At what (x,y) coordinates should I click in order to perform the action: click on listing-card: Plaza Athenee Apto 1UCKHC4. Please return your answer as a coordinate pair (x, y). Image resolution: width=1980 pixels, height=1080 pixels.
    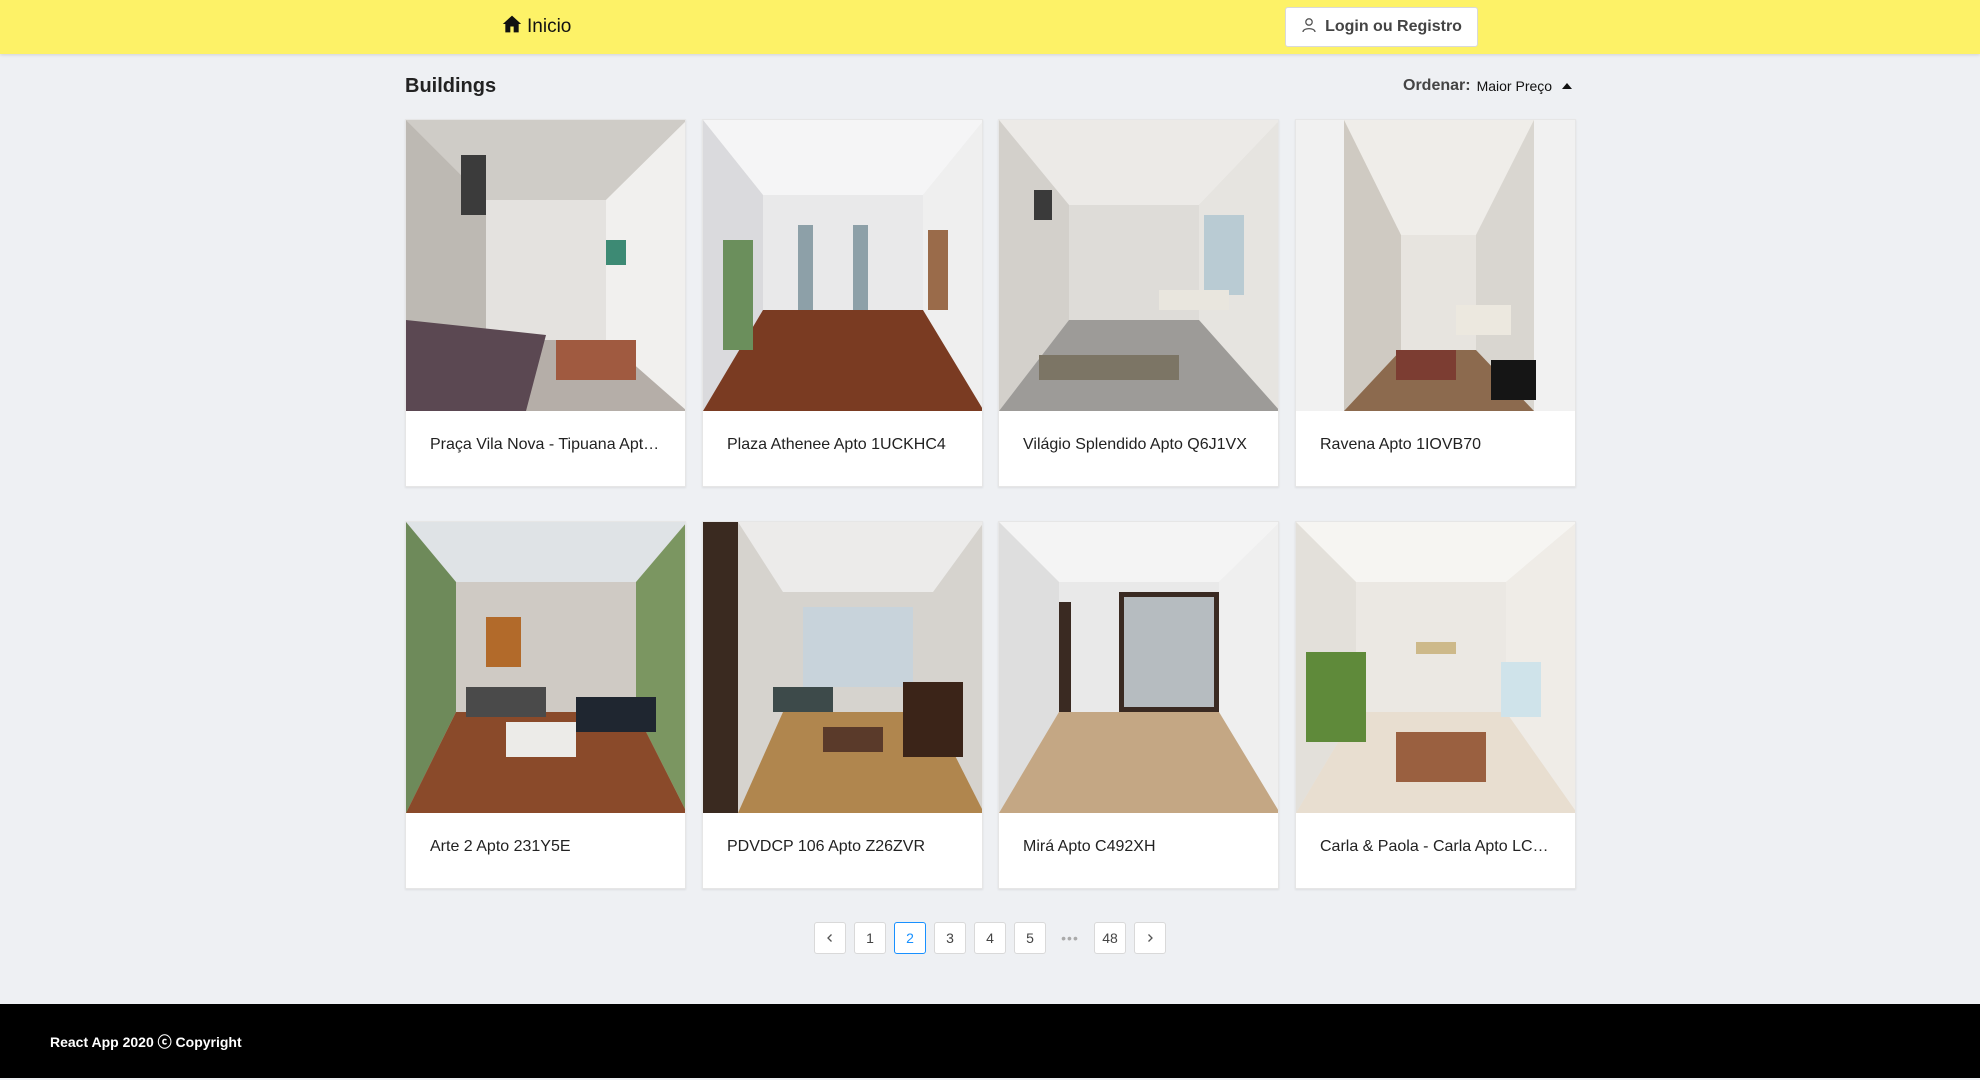
    Looking at the image, I should click on (842, 303).